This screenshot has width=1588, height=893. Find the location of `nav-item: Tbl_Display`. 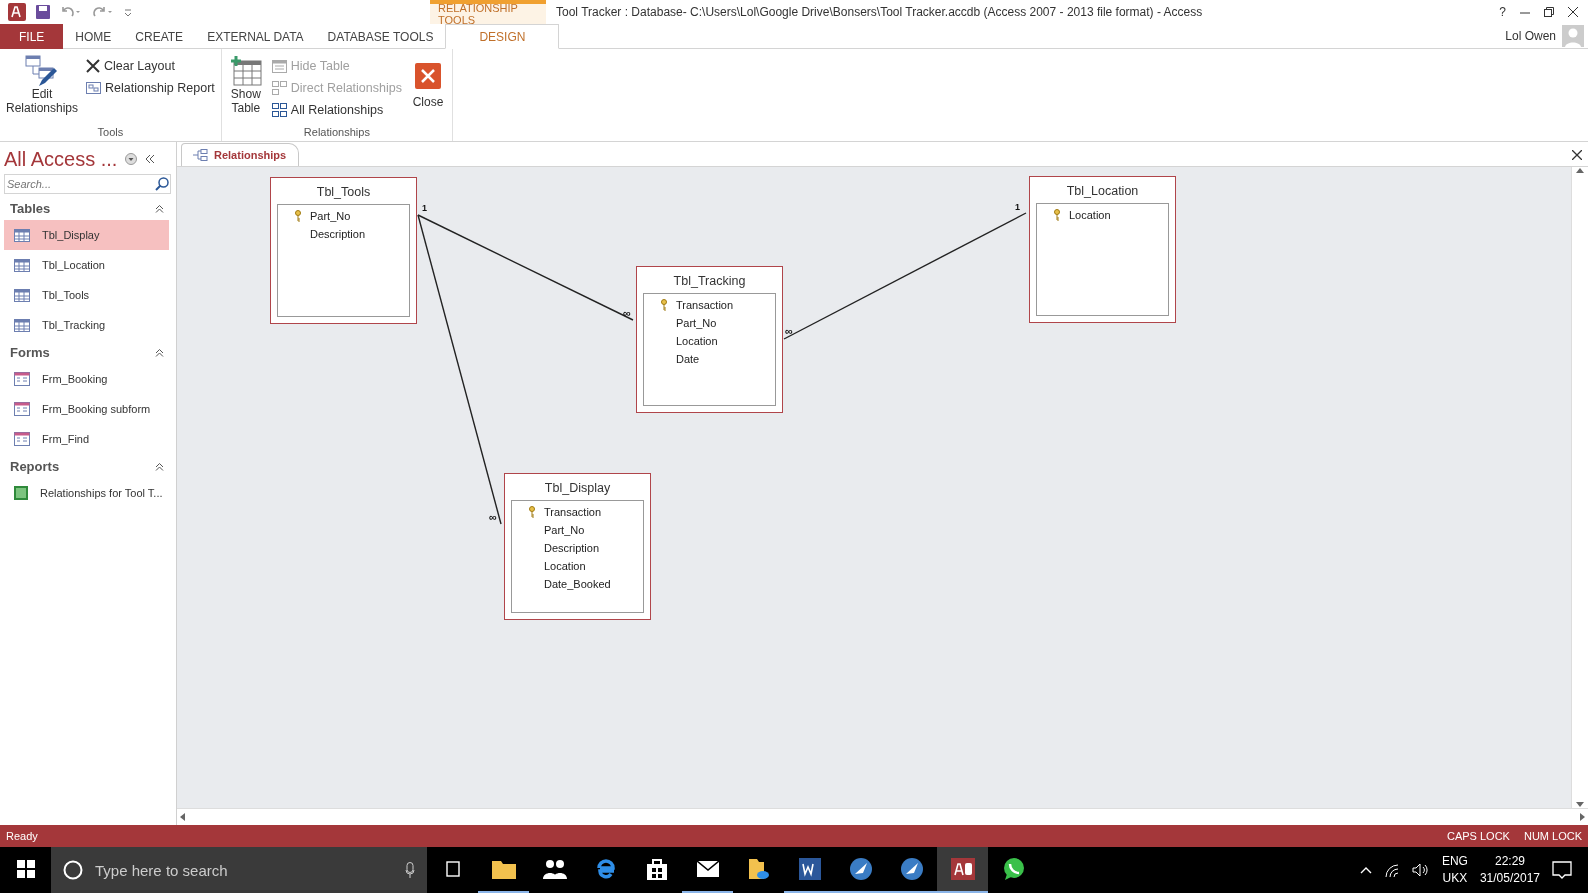

nav-item: Tbl_Display is located at coordinates (86, 235).